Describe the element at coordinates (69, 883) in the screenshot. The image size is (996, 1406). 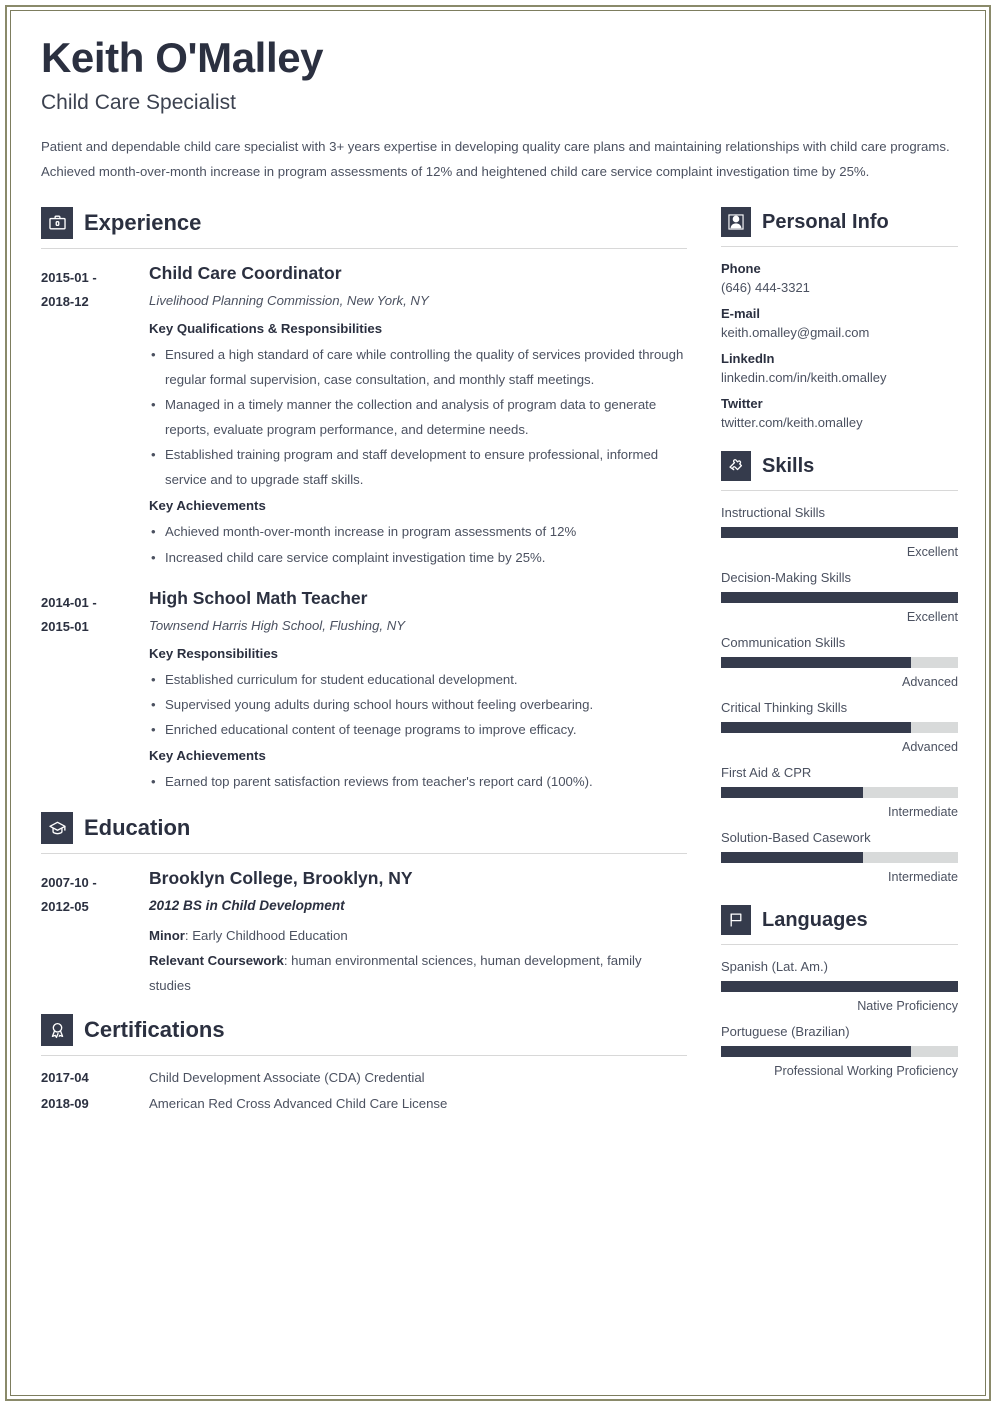
I see `date-start: 2007-10 -` at that location.